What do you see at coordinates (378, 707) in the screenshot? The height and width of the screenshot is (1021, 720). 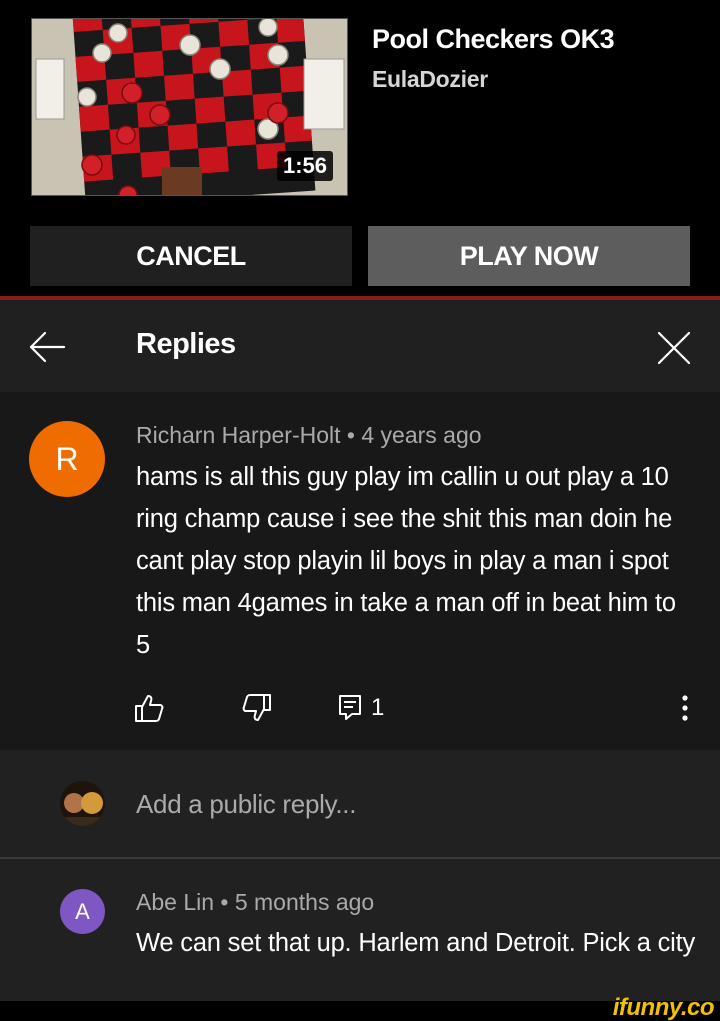 I see `reply-count: 1` at bounding box center [378, 707].